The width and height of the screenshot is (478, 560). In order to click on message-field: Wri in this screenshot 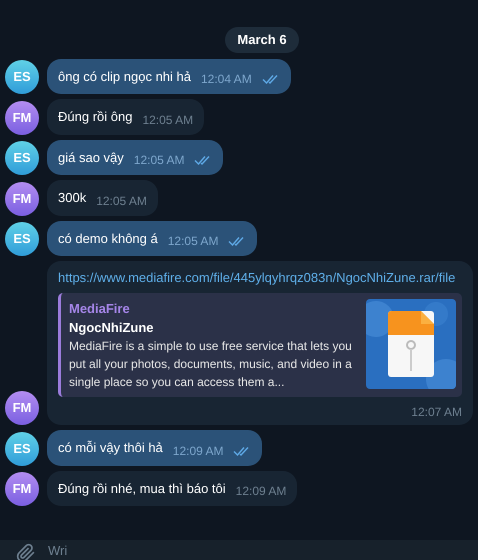, I will do `click(239, 550)`.